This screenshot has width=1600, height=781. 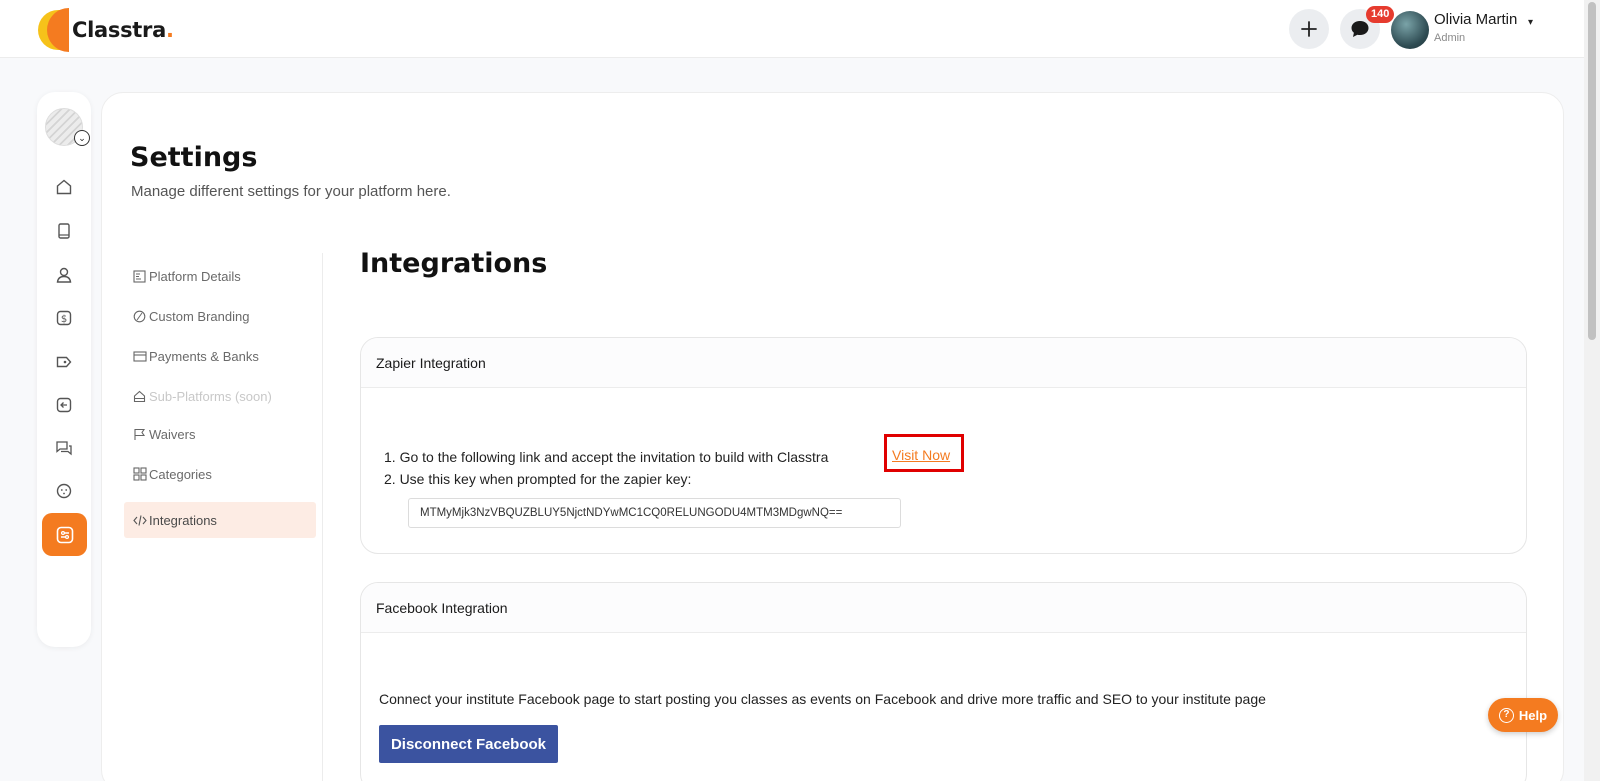 I want to click on nav-item-label: Categories, so click(x=180, y=474).